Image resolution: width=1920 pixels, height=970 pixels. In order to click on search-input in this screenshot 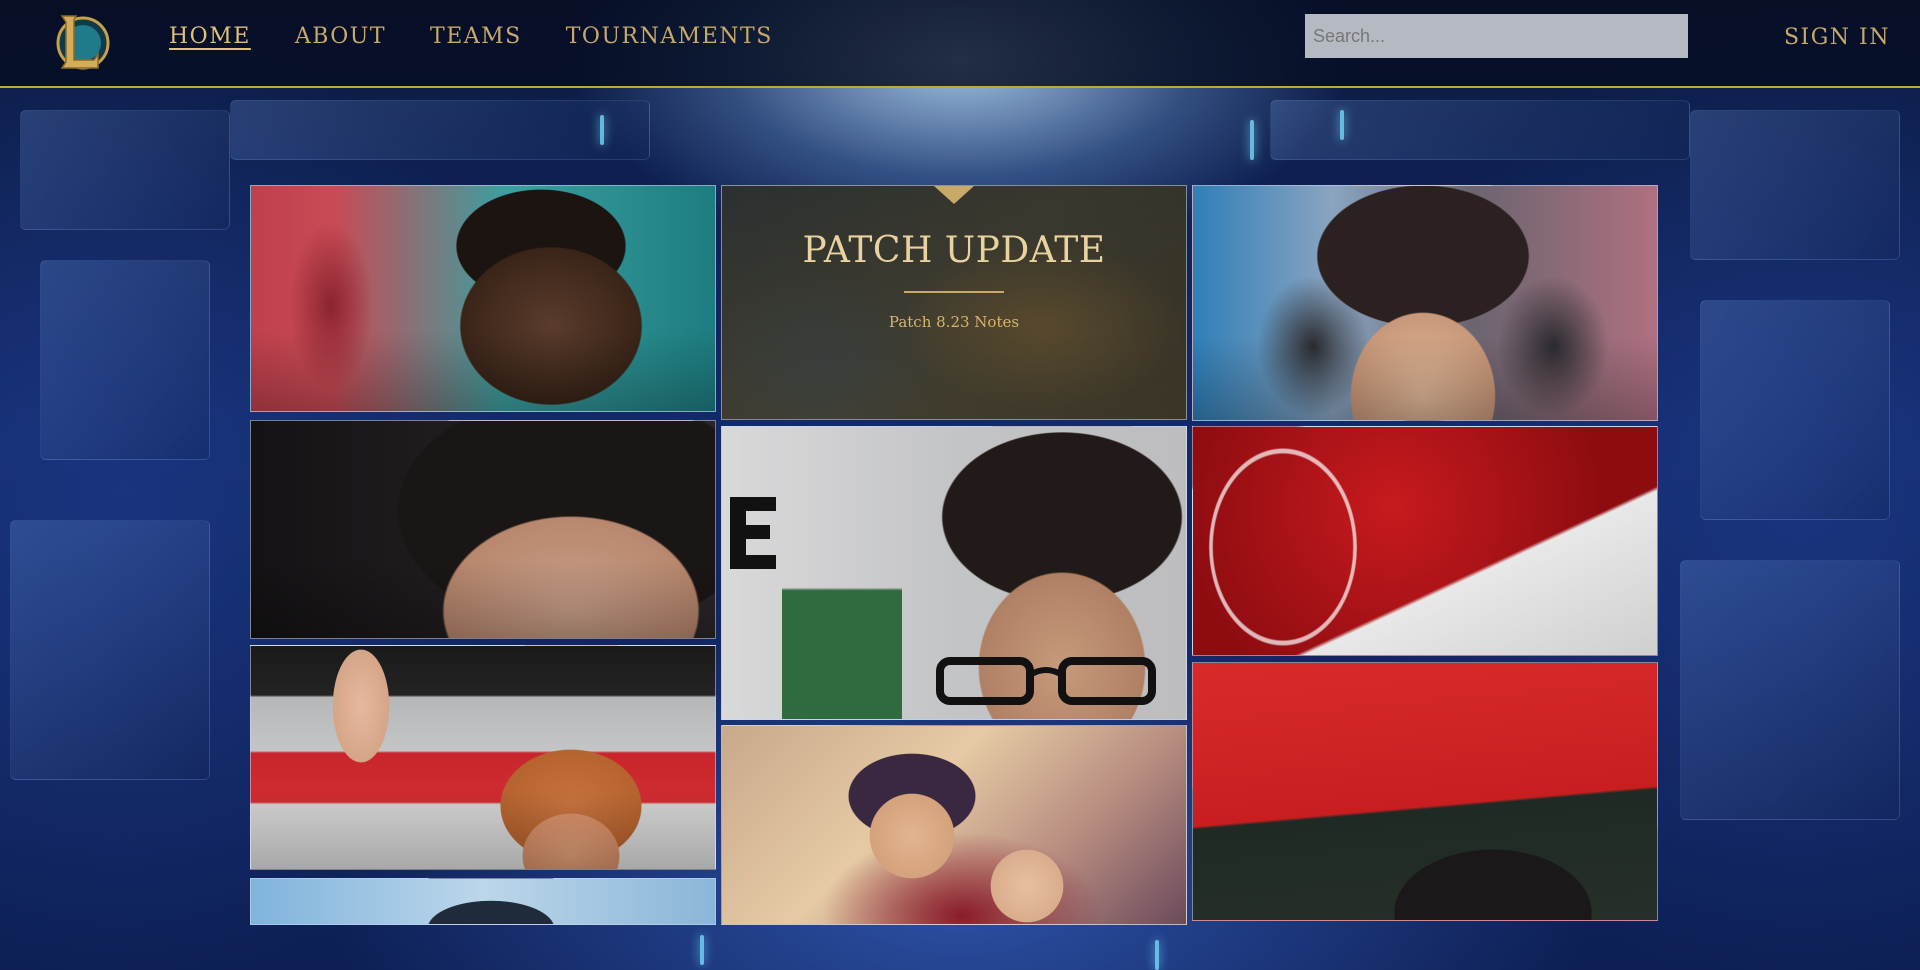, I will do `click(1496, 36)`.